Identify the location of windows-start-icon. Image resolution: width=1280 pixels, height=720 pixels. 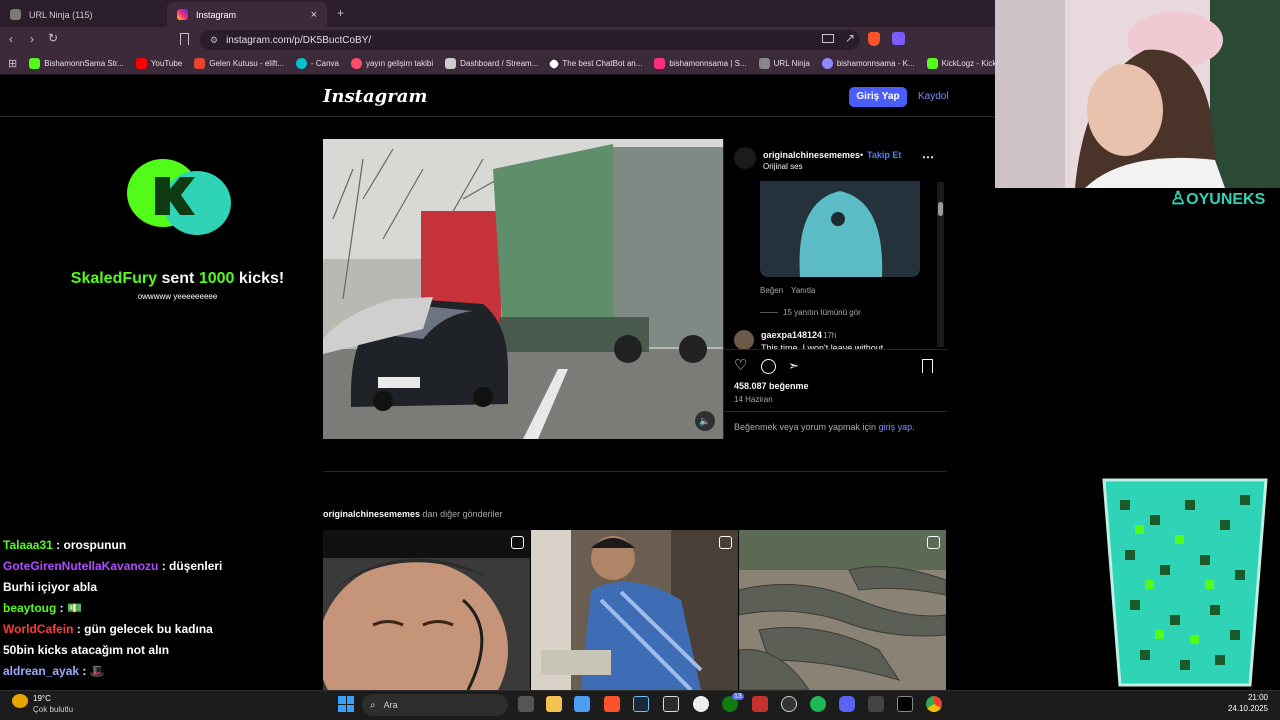
(346, 704).